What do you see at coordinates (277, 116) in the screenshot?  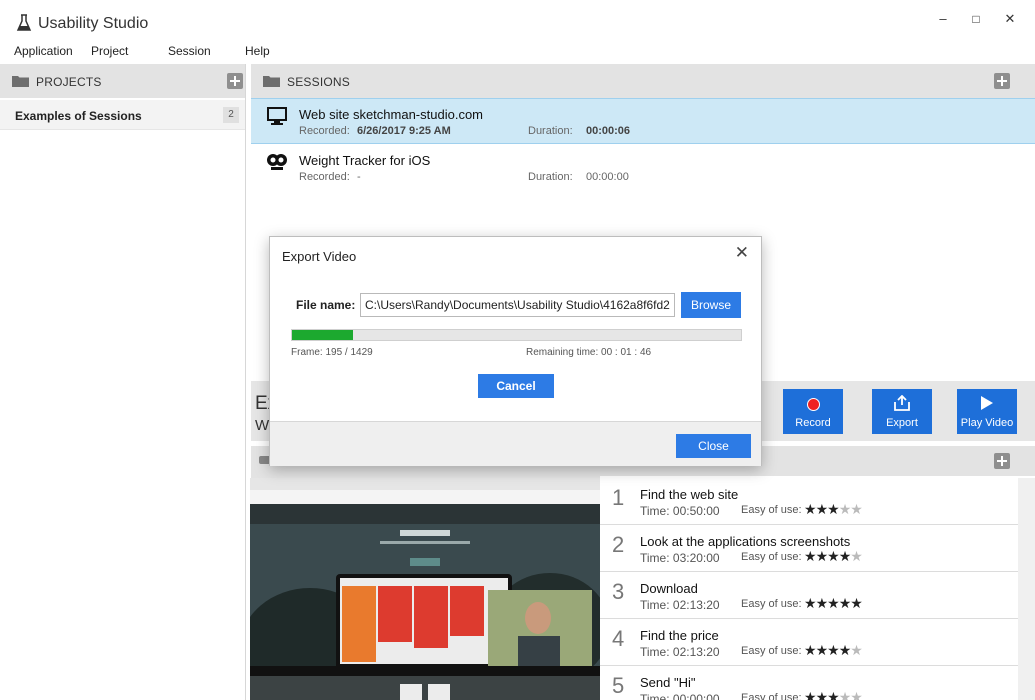 I see `monitor-icon` at bounding box center [277, 116].